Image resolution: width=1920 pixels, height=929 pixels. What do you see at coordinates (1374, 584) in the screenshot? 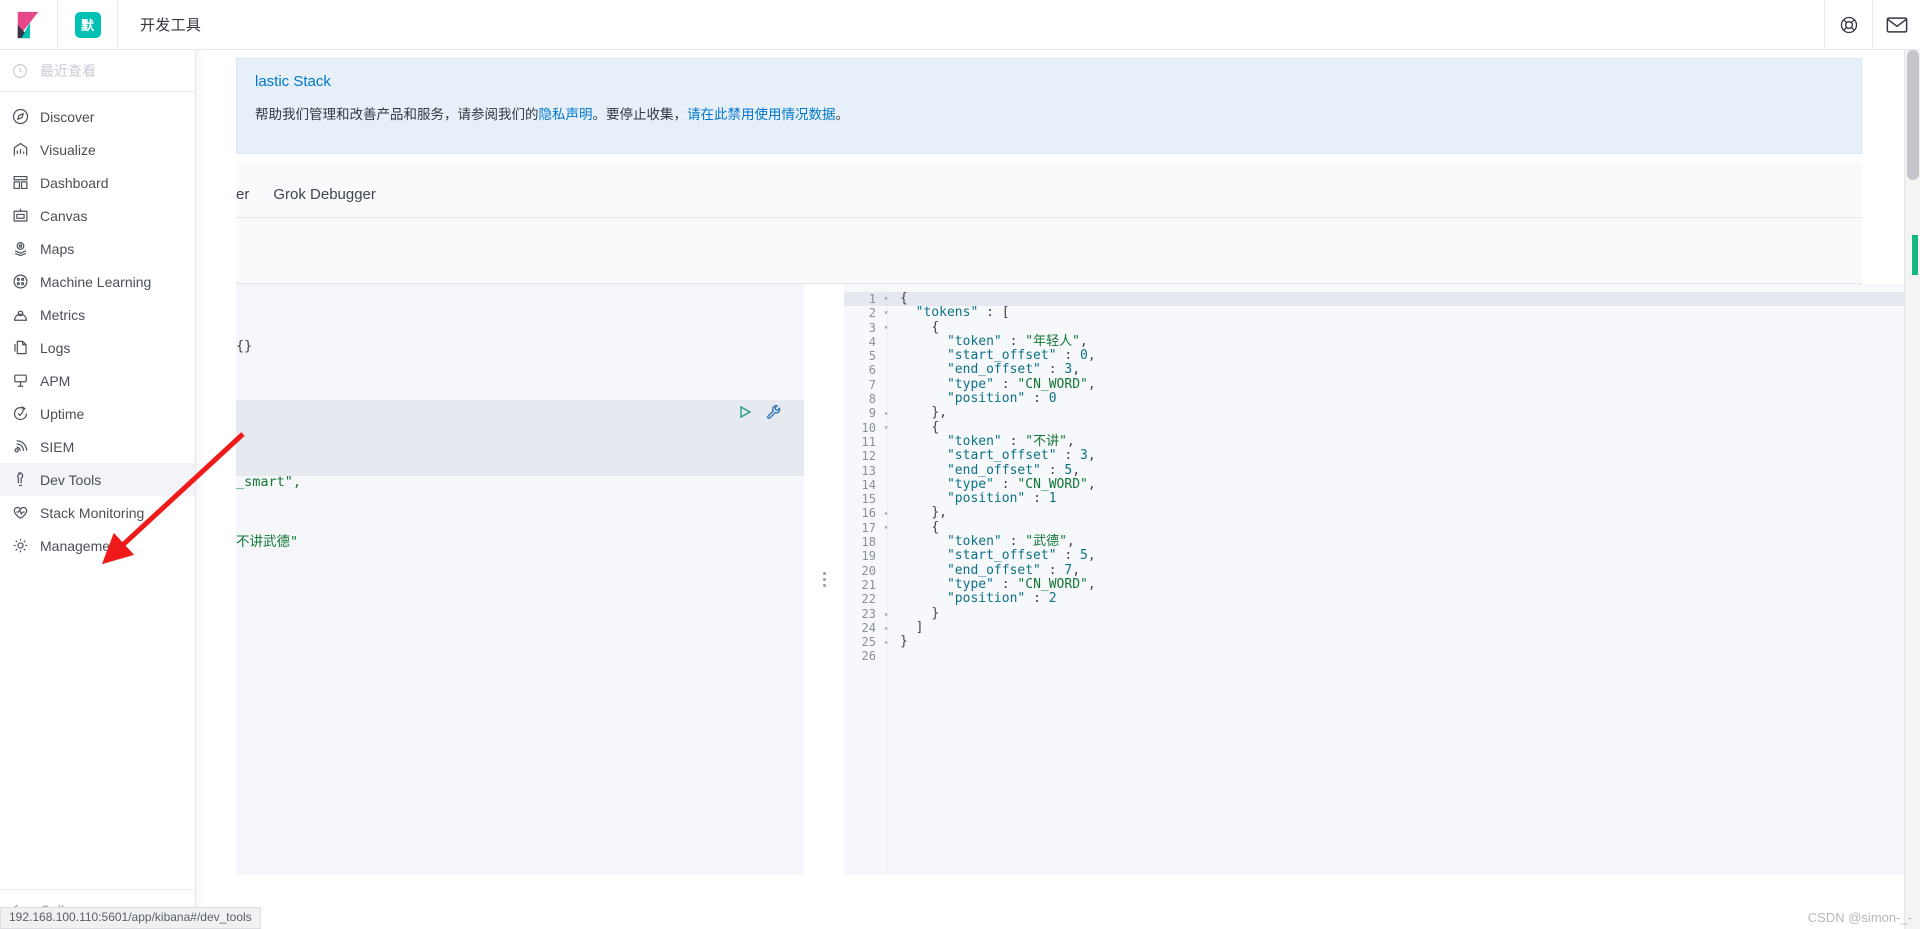
I see `code-line: 21 "type" : "CN_WORD",` at bounding box center [1374, 584].